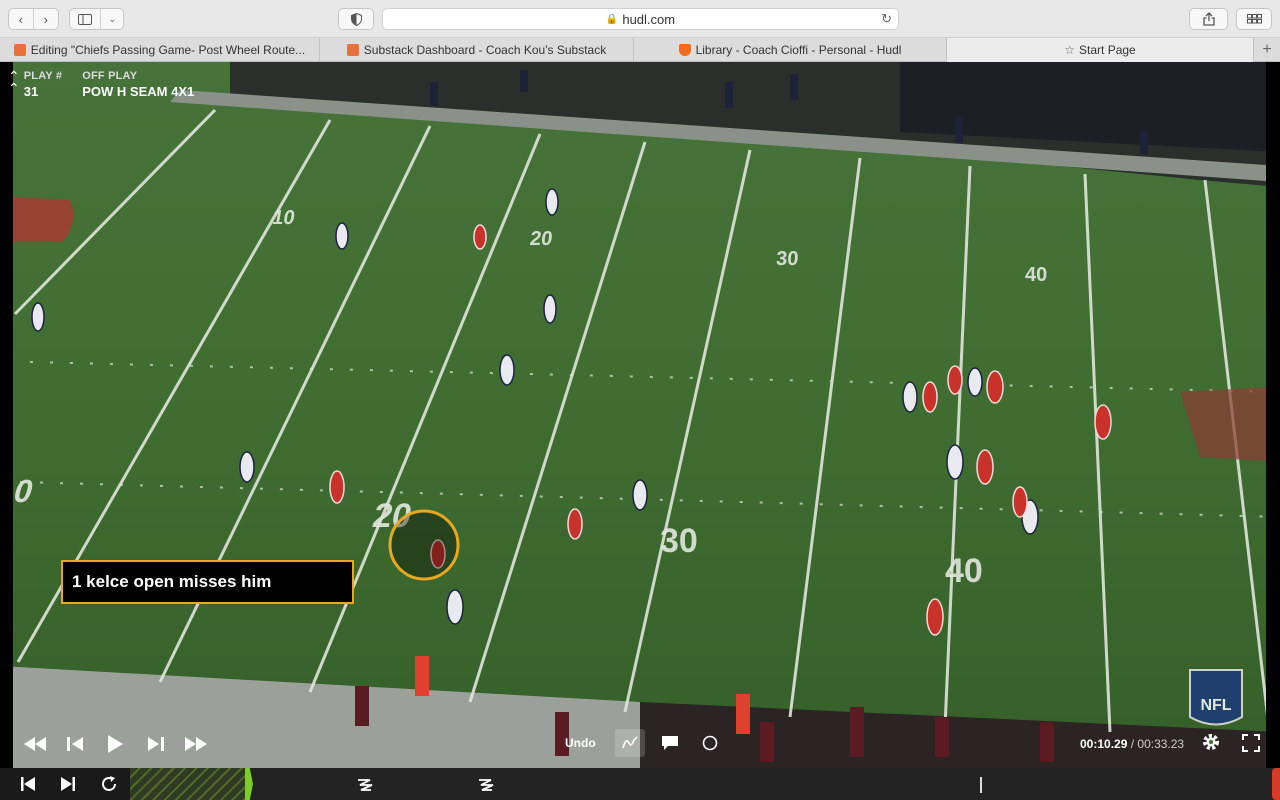 This screenshot has width=1280, height=800. I want to click on url-text: hudl.com, so click(649, 19).